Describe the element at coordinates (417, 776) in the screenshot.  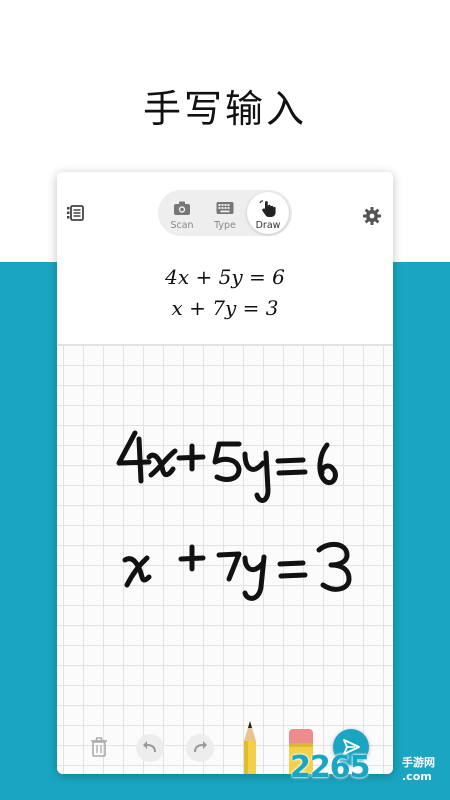
I see `watermark-domain: .com` at that location.